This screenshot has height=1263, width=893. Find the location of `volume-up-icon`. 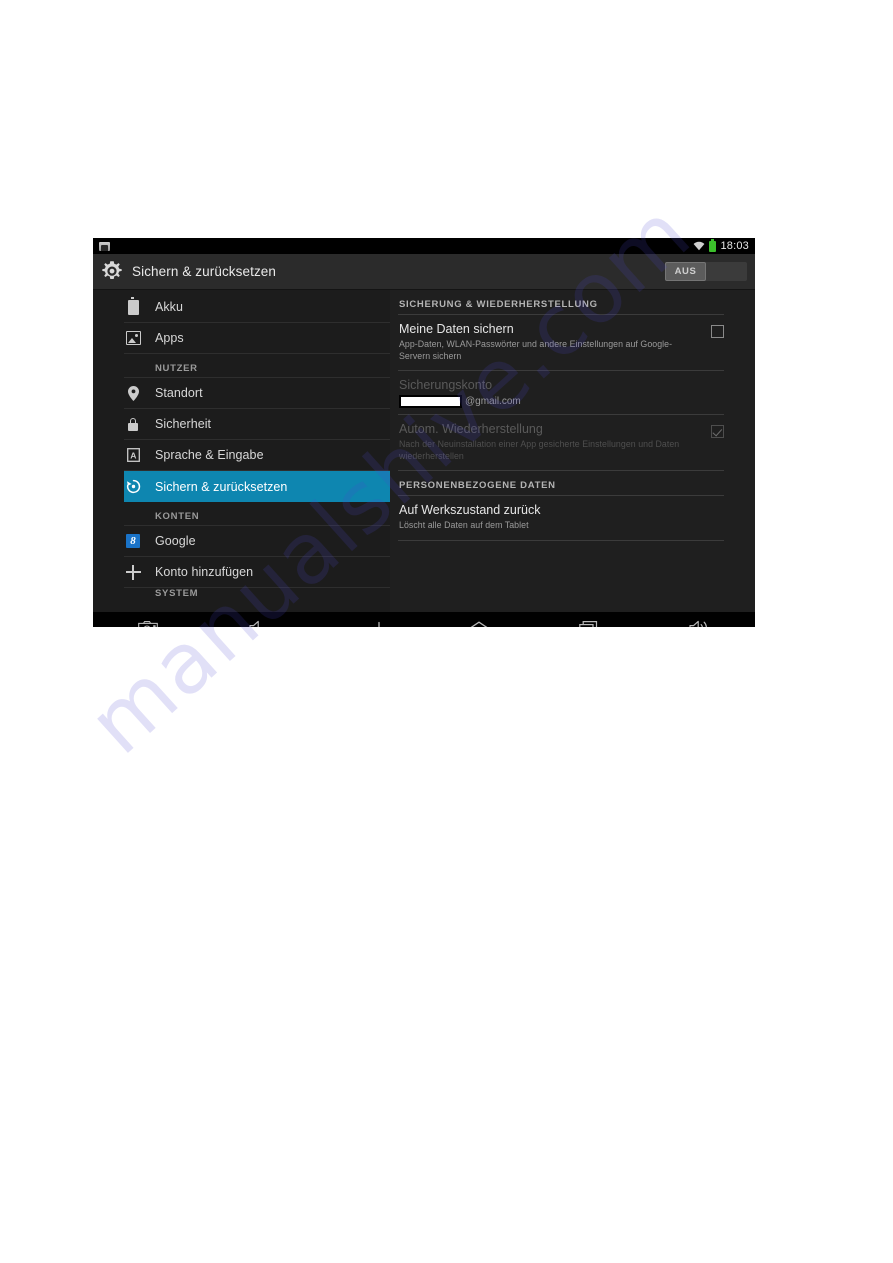

volume-up-icon is located at coordinates (700, 623).